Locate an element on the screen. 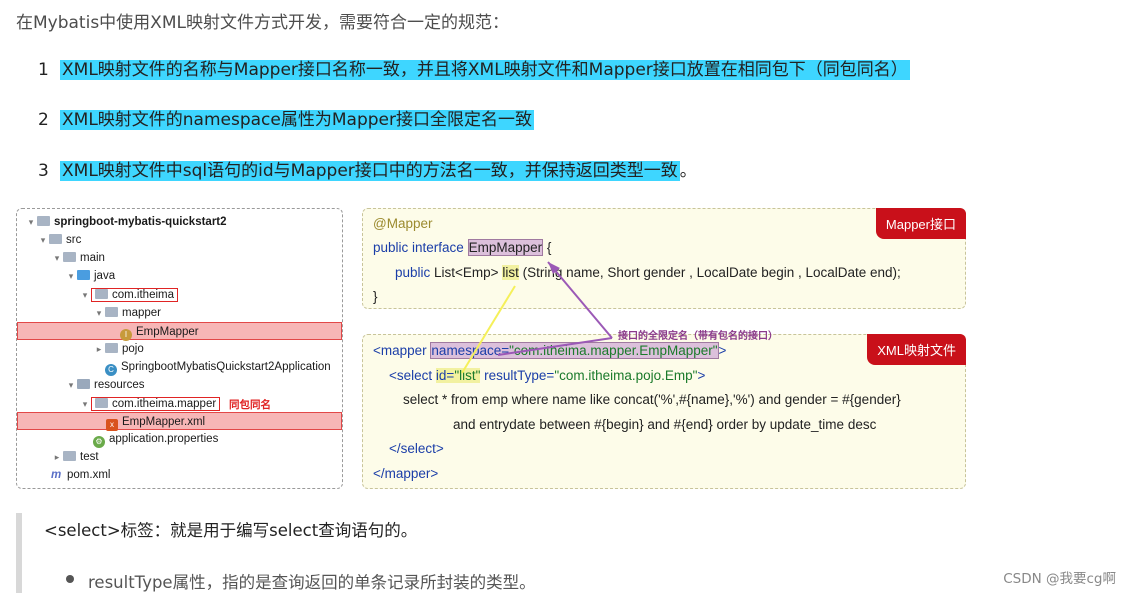  rule-number: 3 is located at coordinates (43, 171).